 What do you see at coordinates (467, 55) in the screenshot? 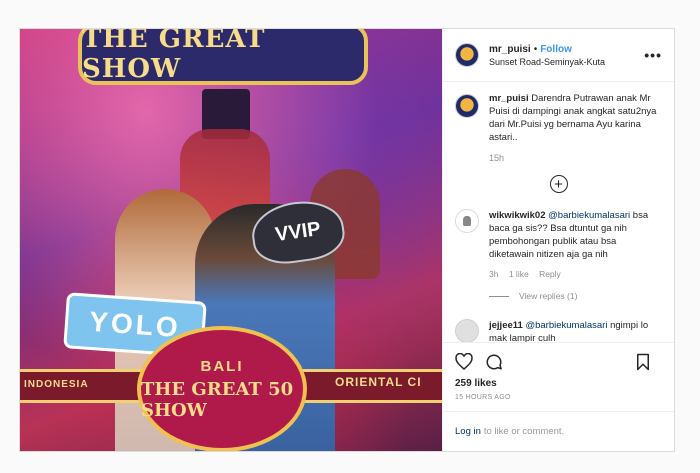
I see `avatar` at bounding box center [467, 55].